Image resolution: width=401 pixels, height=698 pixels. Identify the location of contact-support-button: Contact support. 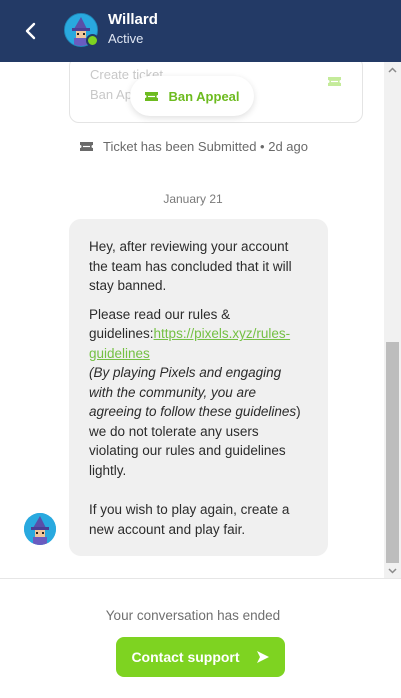
(200, 657).